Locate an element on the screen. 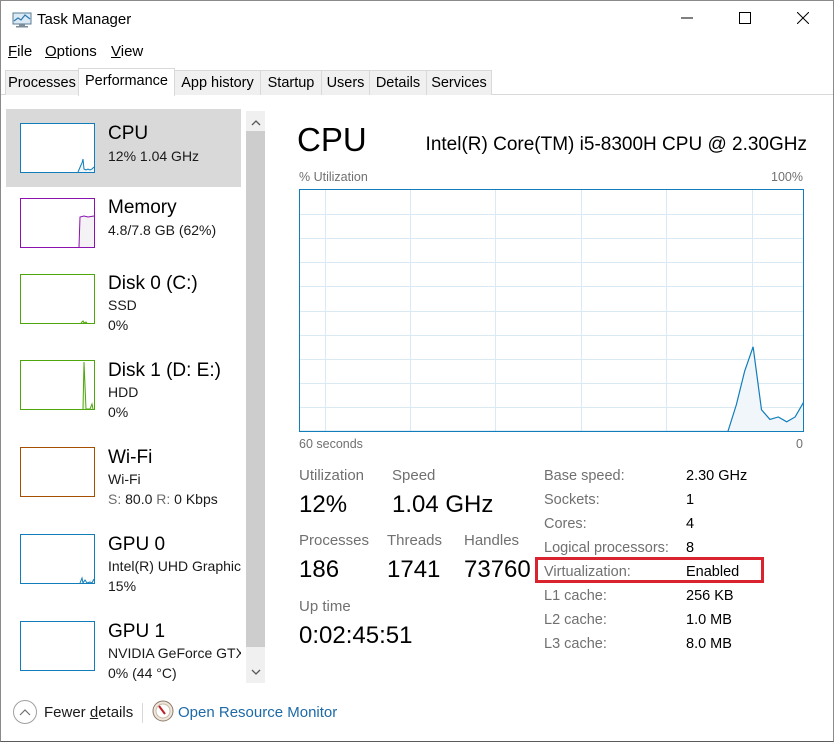  menu-bar: File Options View is located at coordinates (417, 52).